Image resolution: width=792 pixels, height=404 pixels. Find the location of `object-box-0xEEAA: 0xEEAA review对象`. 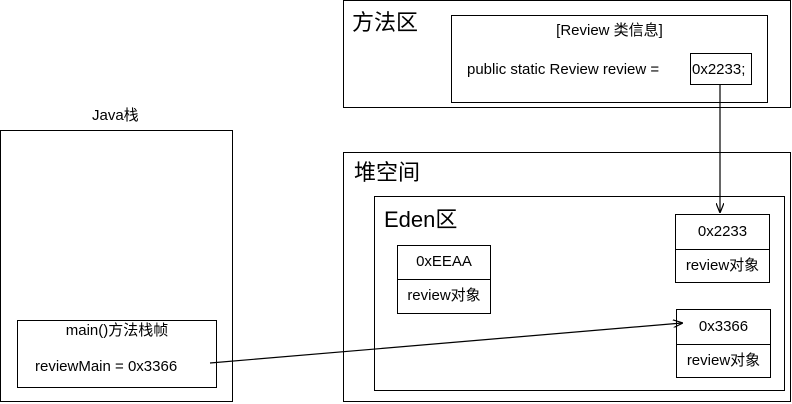

object-box-0xEEAA: 0xEEAA review对象 is located at coordinates (444, 279).